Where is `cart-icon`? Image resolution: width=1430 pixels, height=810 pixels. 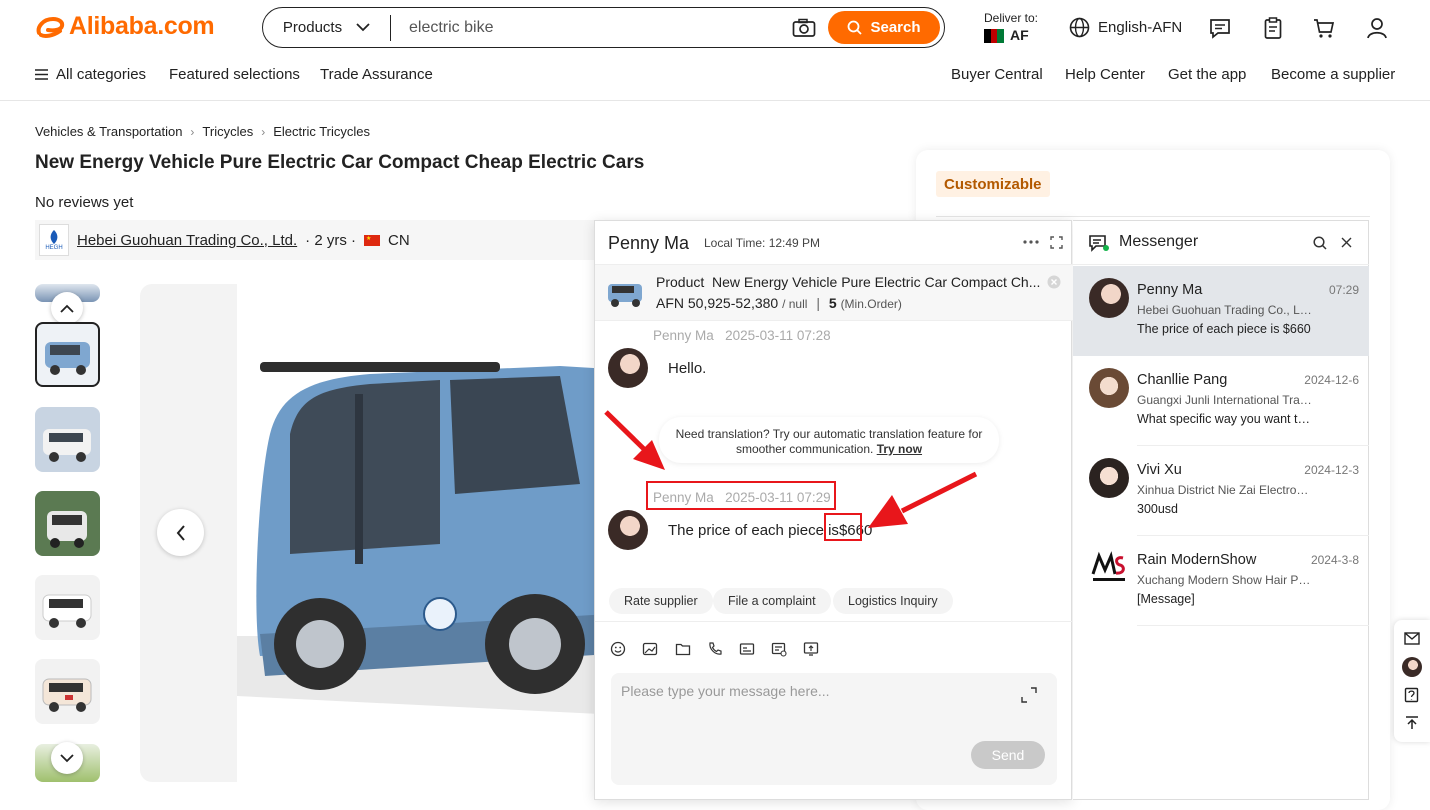
cart-icon is located at coordinates (1324, 28).